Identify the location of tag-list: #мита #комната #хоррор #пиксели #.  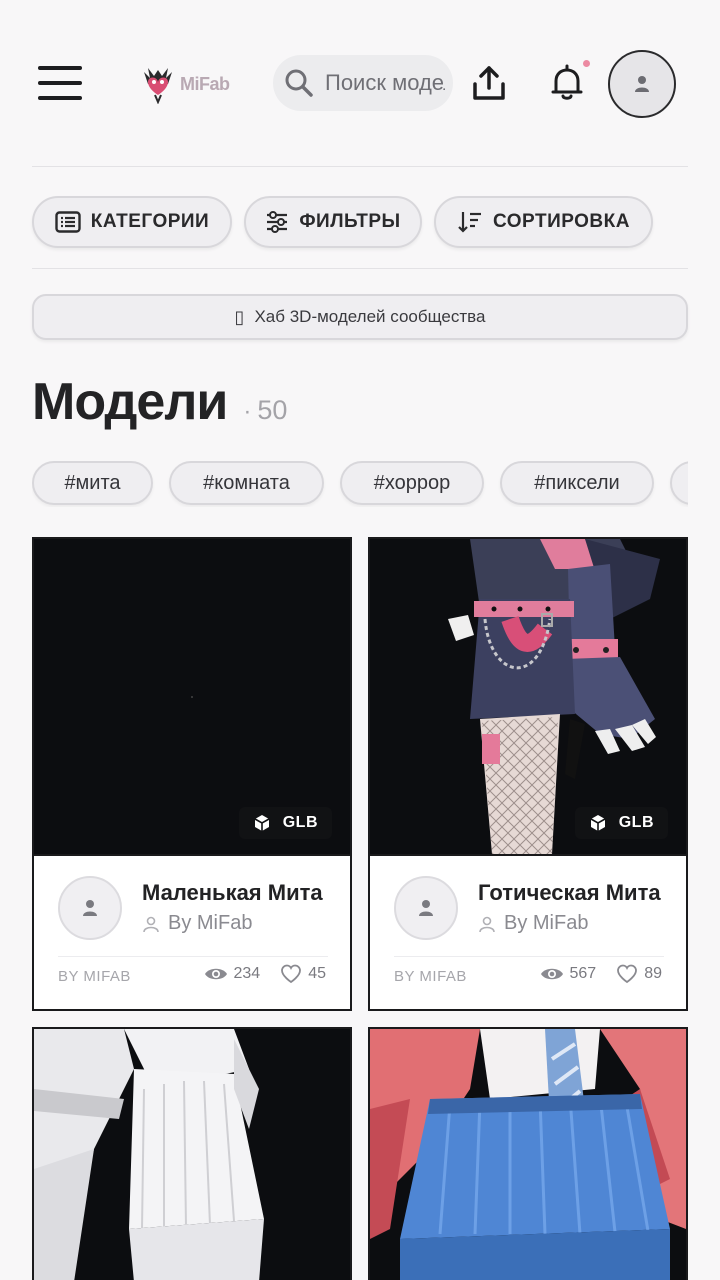
(360, 484).